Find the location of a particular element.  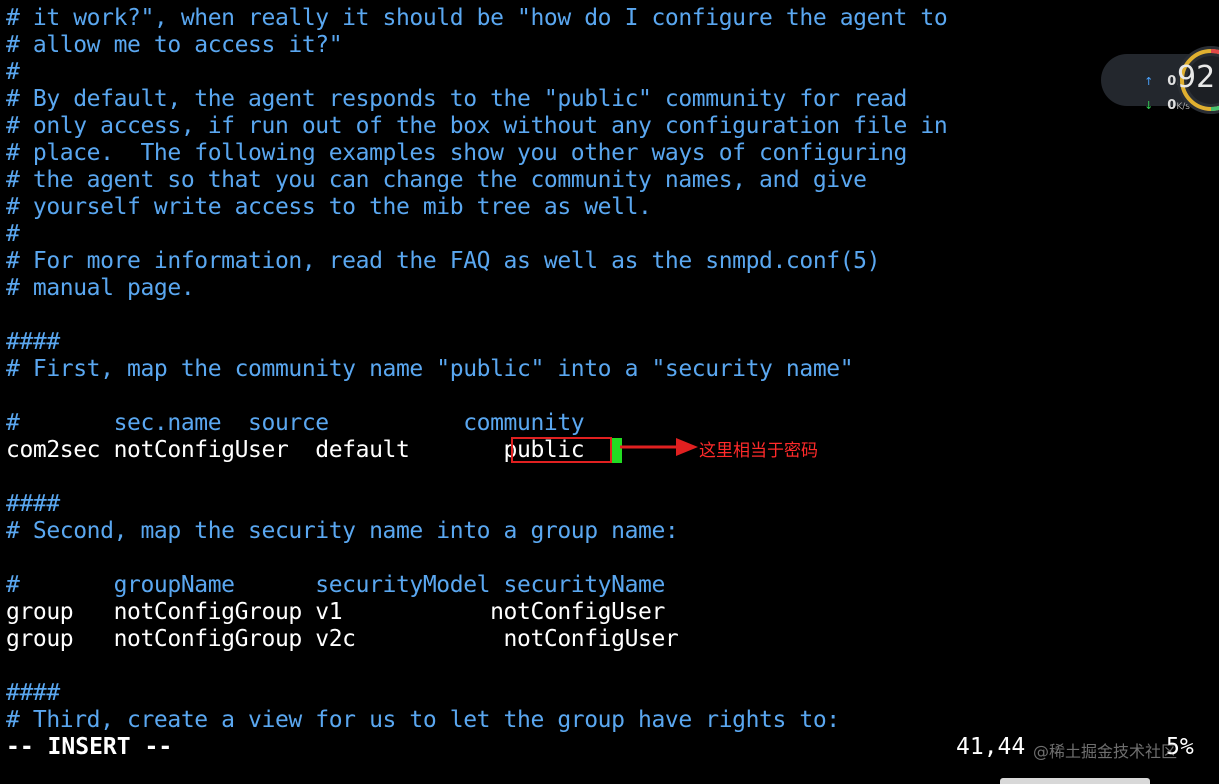

watermark: @稀土掘金技术社区 is located at coordinates (1105, 751).